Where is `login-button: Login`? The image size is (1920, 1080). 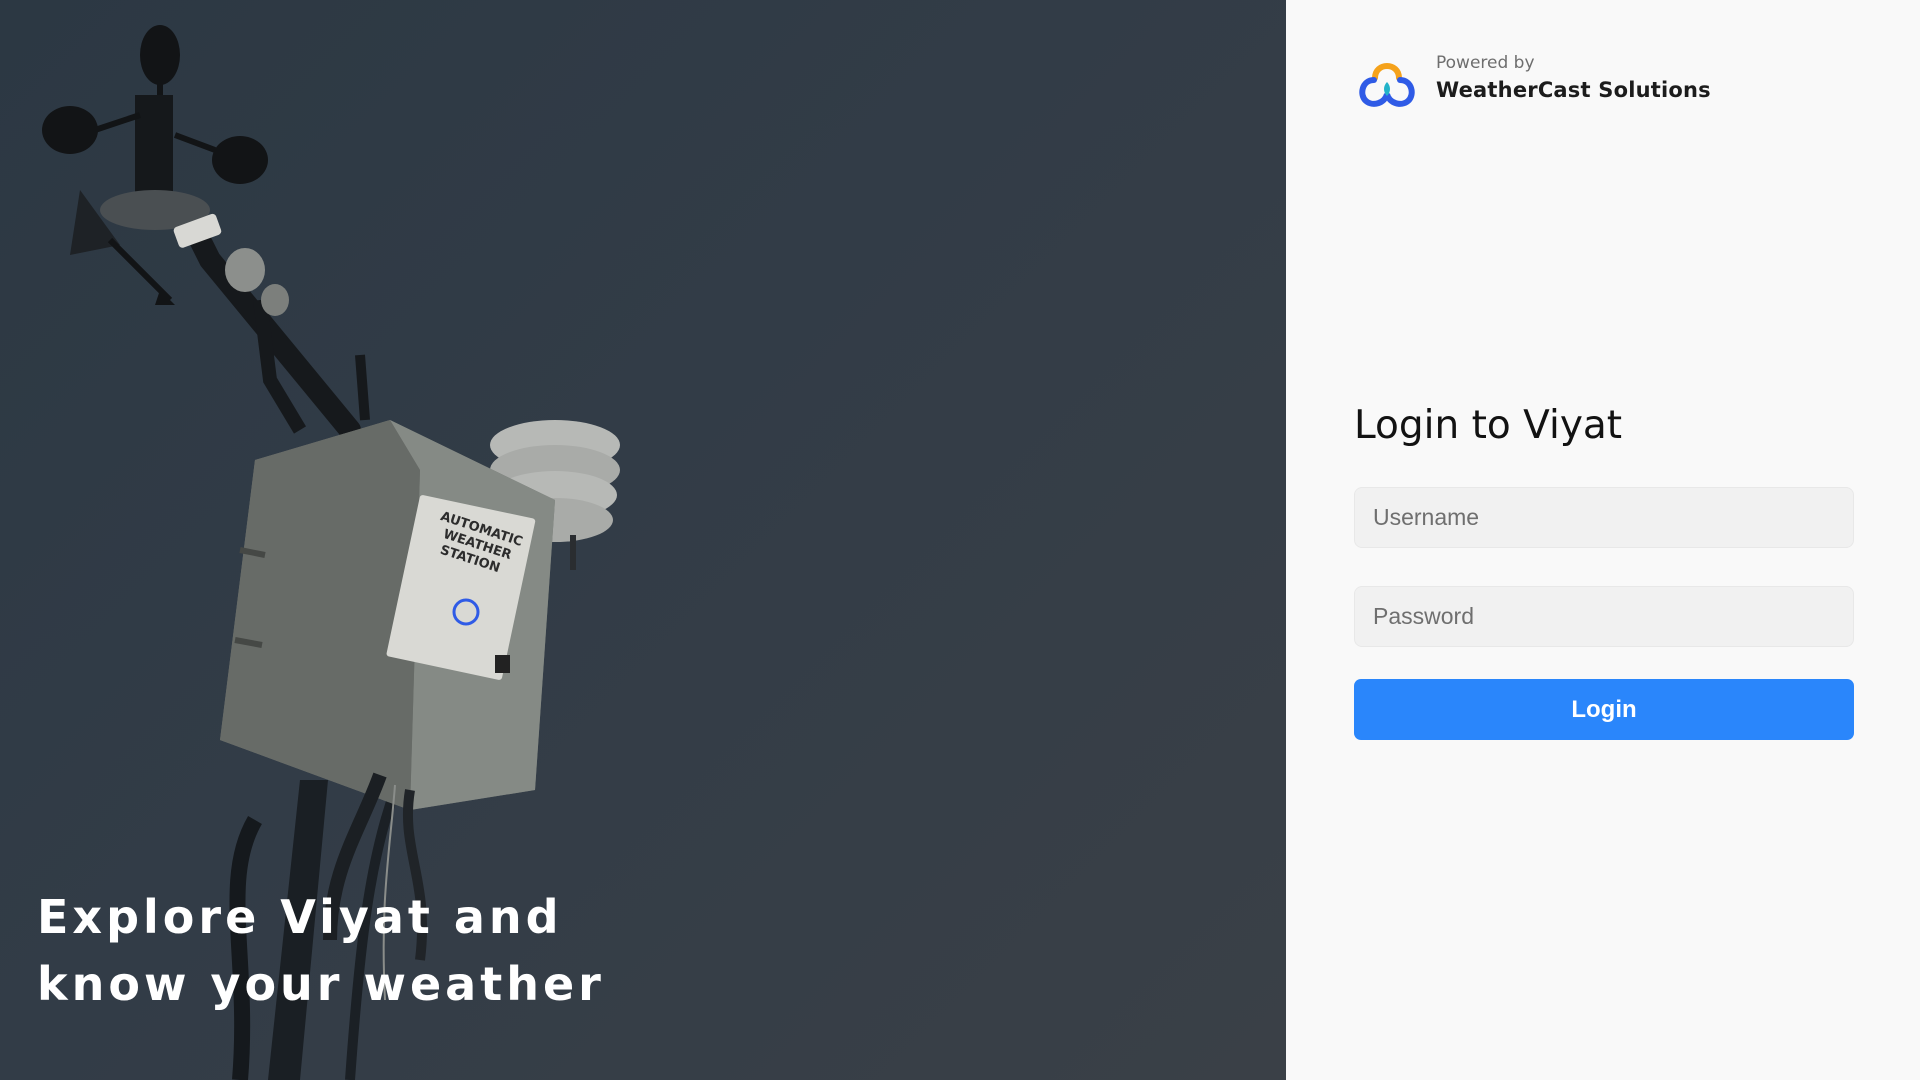 login-button: Login is located at coordinates (1604, 709).